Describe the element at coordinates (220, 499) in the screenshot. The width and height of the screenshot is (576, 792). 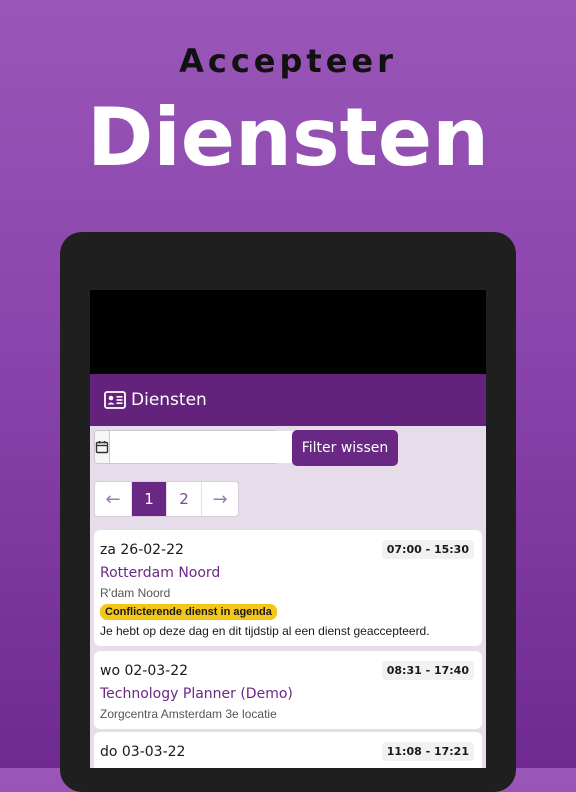
I see `pagination-next-button: →` at that location.